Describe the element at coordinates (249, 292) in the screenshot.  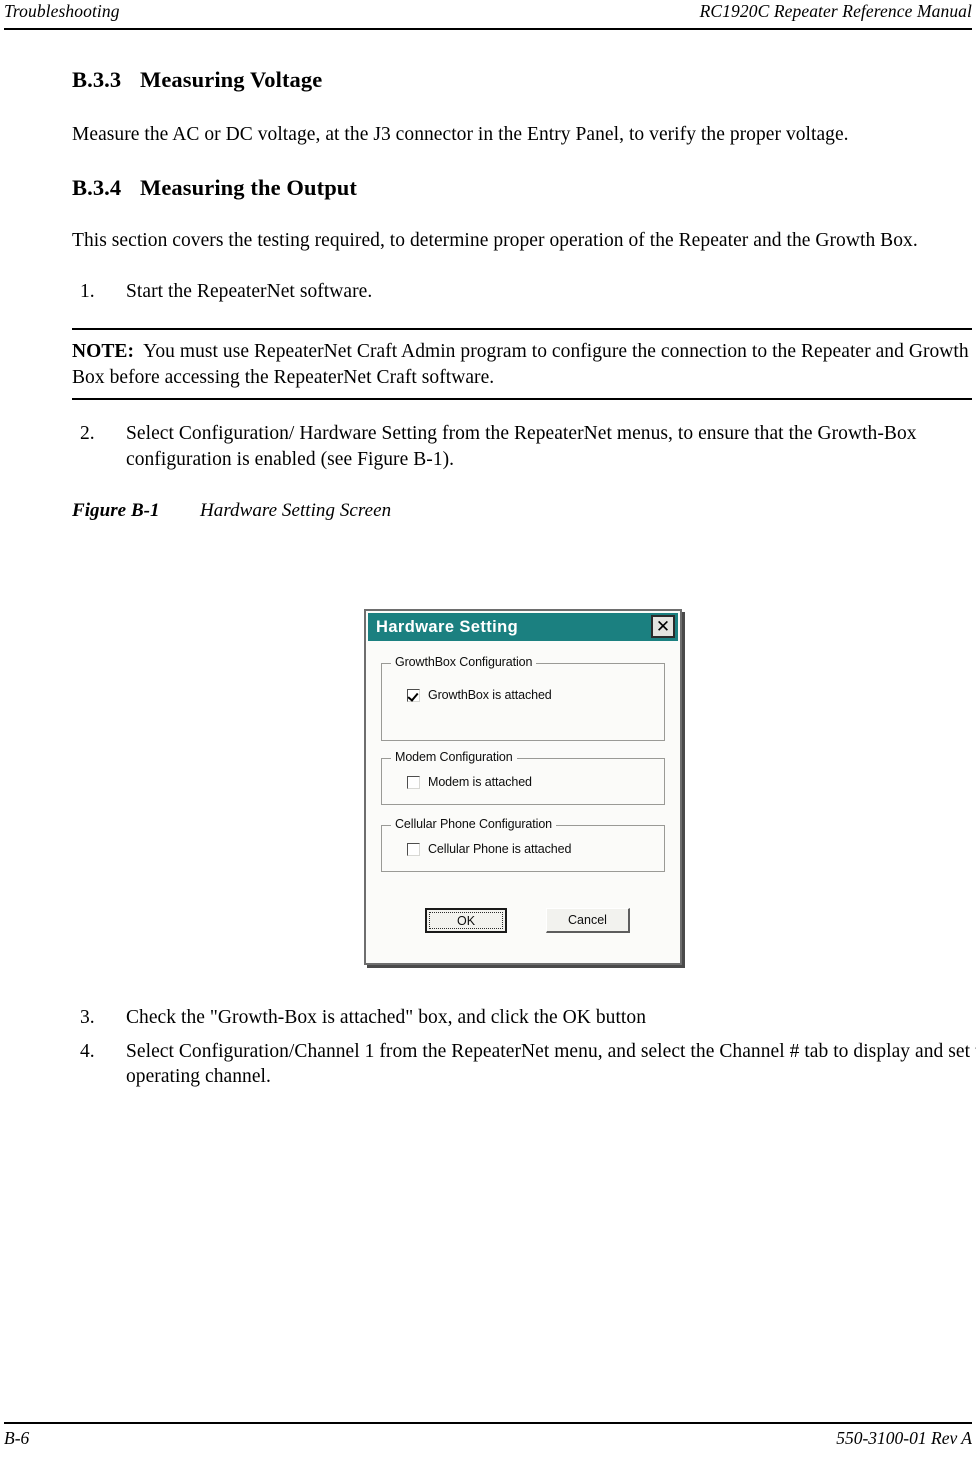
I see `step-text-1: Start the RepeaterNet software.` at that location.